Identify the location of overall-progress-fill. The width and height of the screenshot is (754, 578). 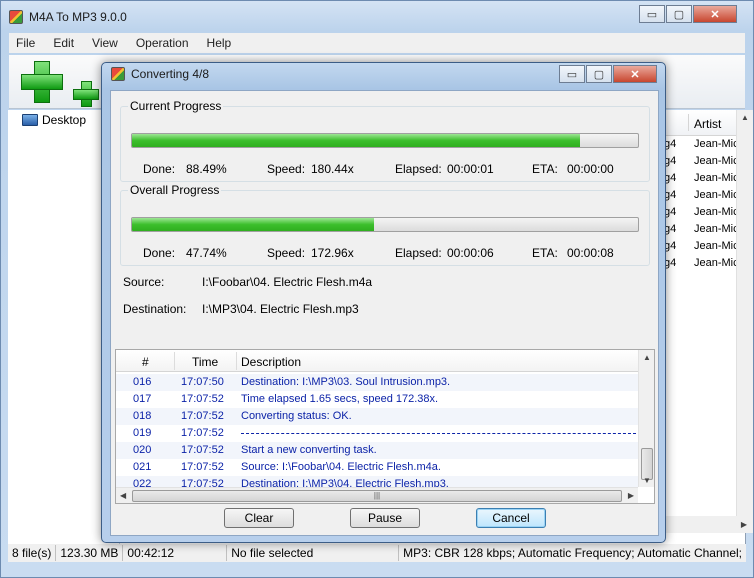
(253, 224).